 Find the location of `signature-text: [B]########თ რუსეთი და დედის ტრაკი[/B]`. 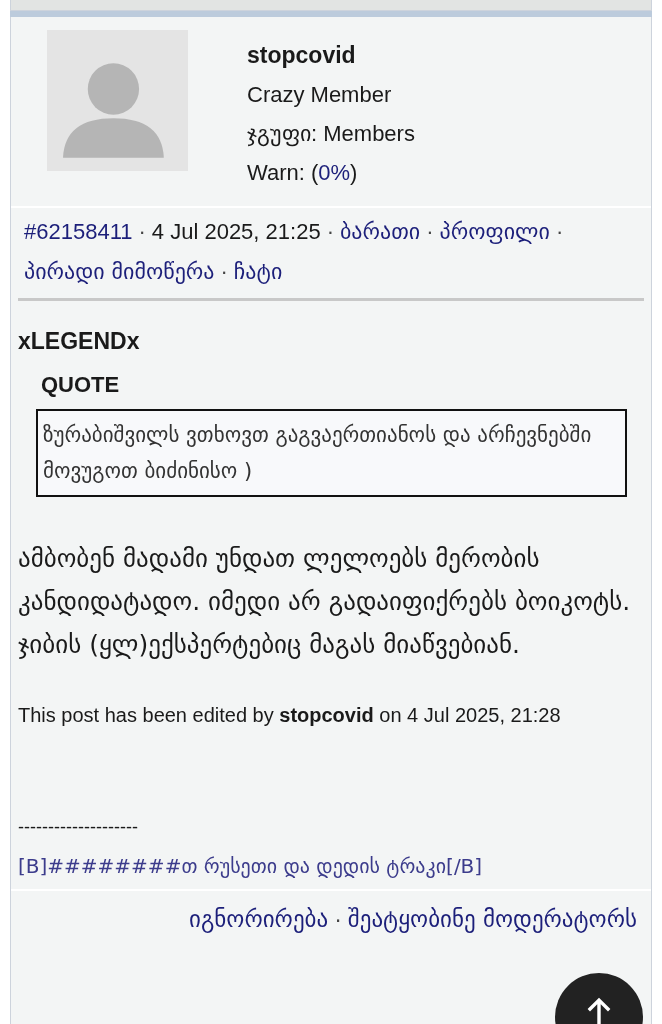

signature-text: [B]########თ რუსეთი და დედის ტრაკი[/B] is located at coordinates (251, 866).